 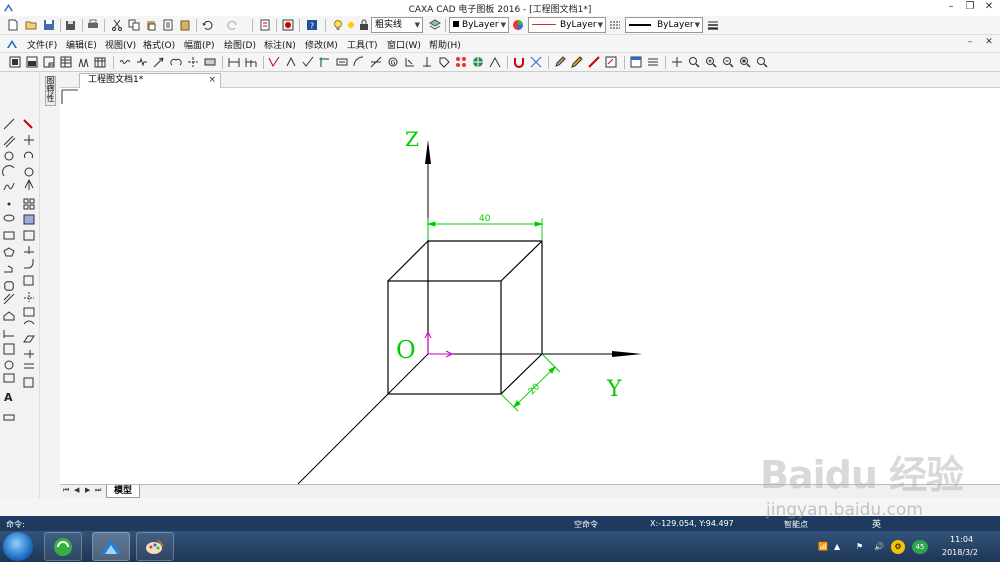 I want to click on copy-icon, so click(x=134, y=25).